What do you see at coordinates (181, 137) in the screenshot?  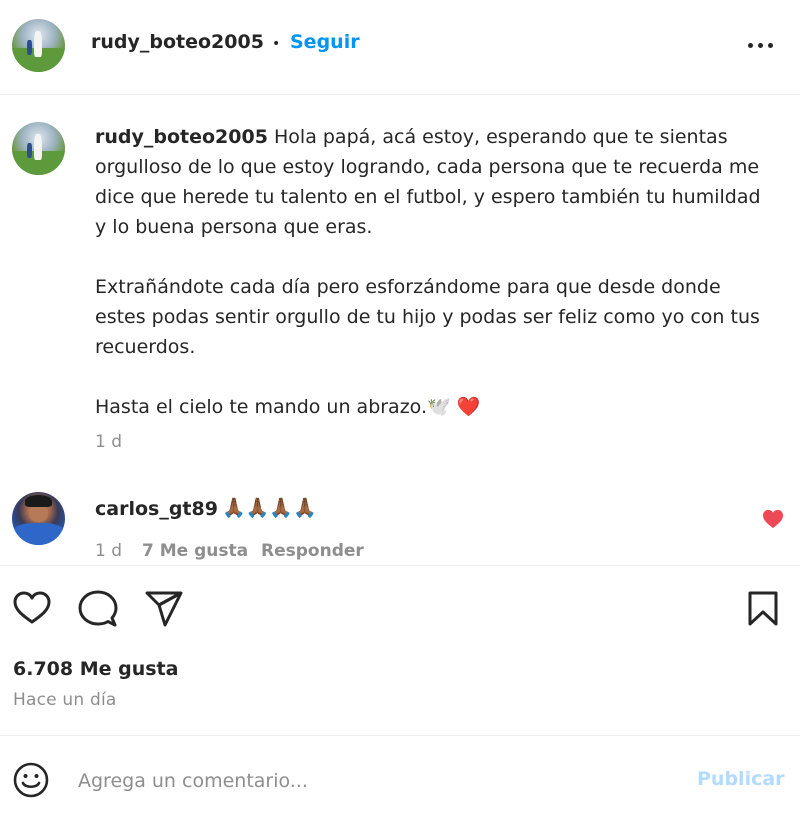 I see `caption-username: rudy_boteo2005` at bounding box center [181, 137].